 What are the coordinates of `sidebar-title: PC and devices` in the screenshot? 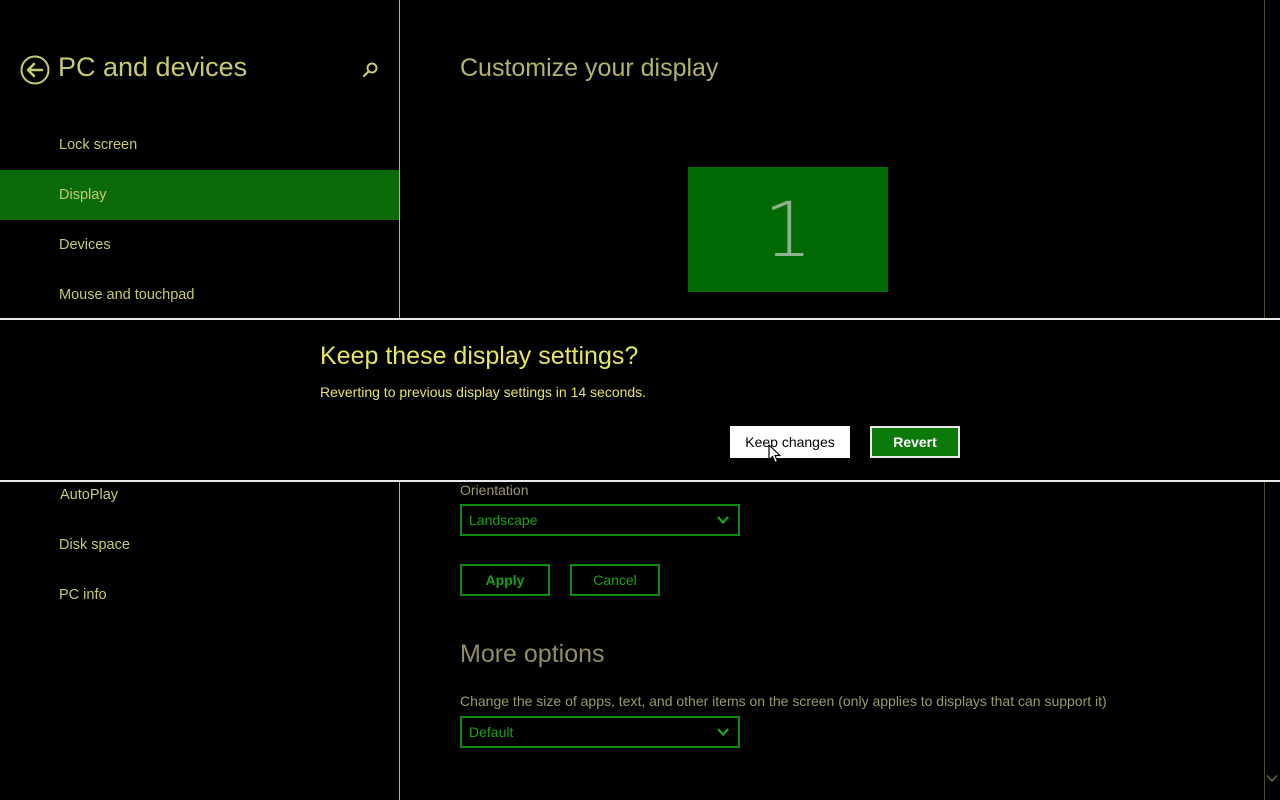 It's located at (153, 67).